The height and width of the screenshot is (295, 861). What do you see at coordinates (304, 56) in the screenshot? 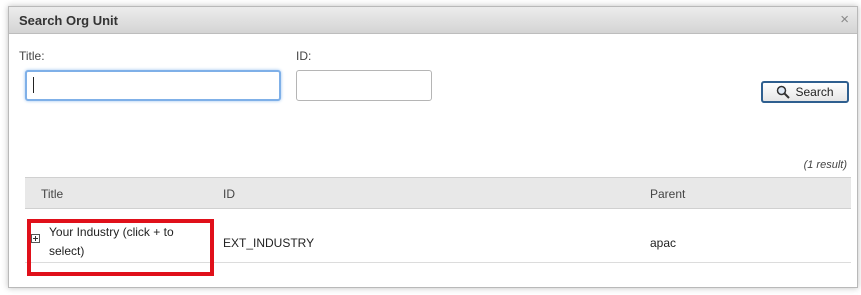
I see `id-label: ID:` at bounding box center [304, 56].